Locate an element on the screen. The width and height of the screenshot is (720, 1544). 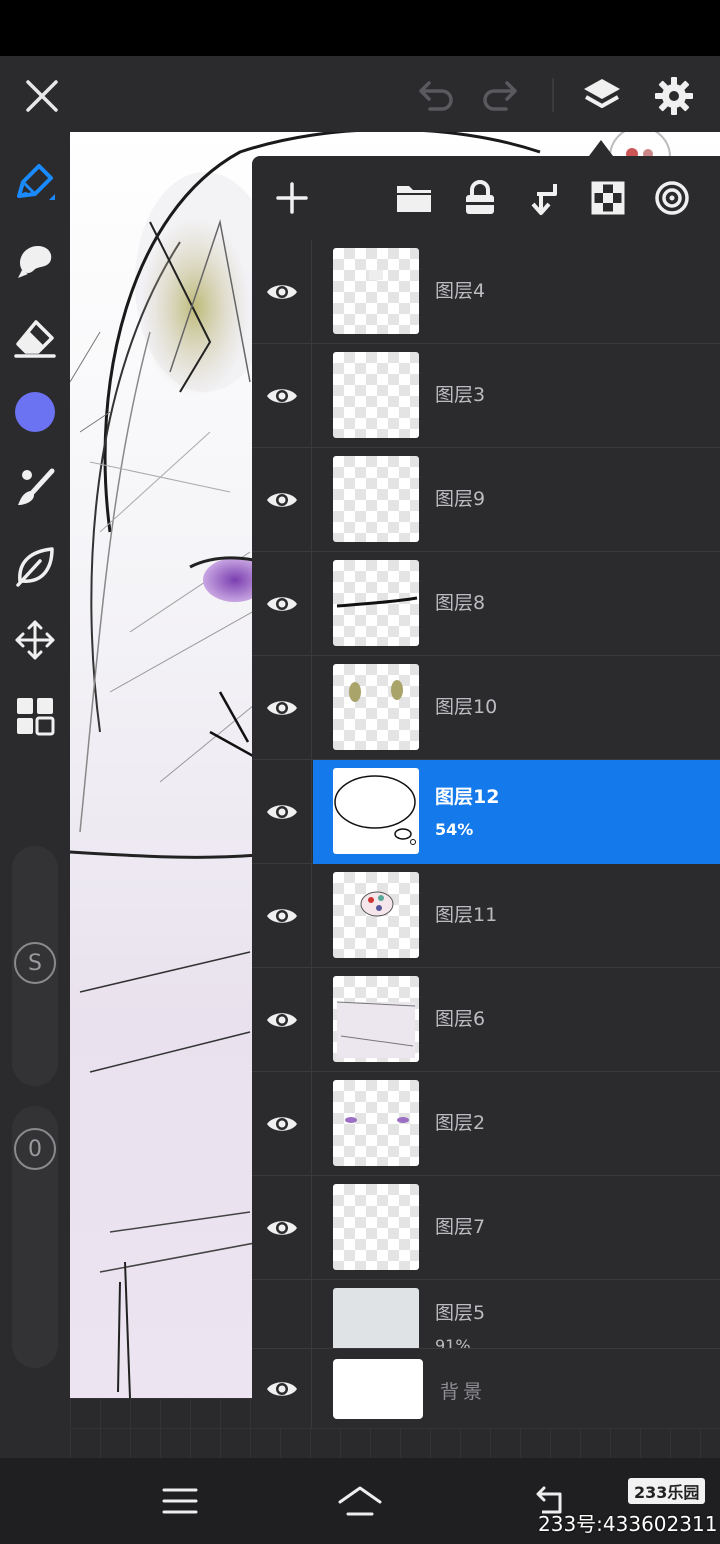
layer-row: 图层8 is located at coordinates (486, 604).